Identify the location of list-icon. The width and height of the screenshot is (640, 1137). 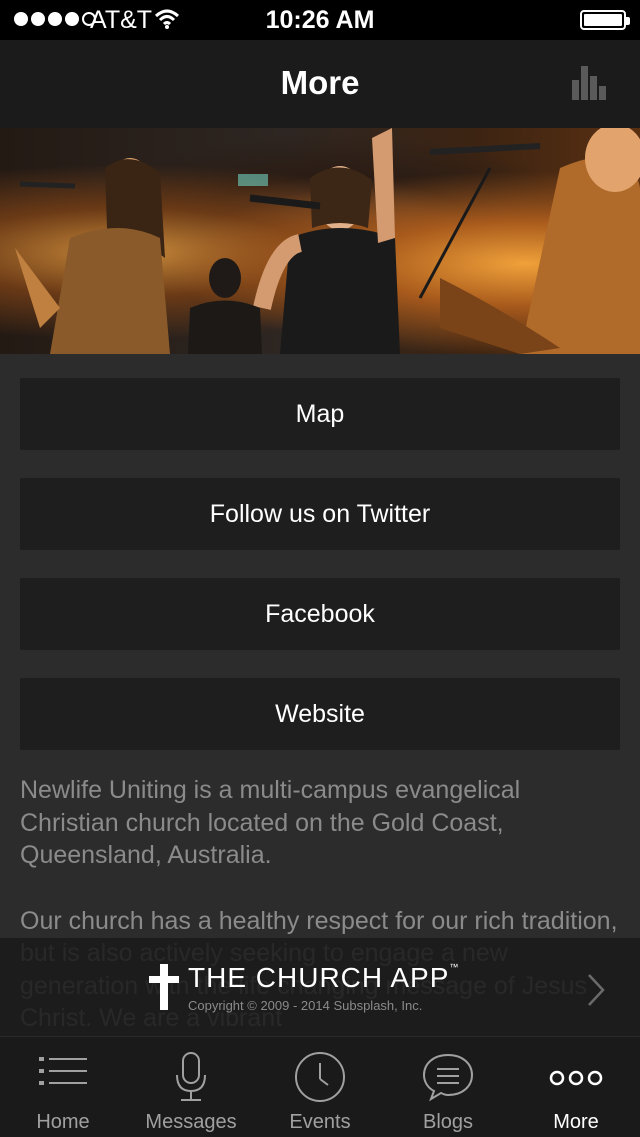
(63, 1071).